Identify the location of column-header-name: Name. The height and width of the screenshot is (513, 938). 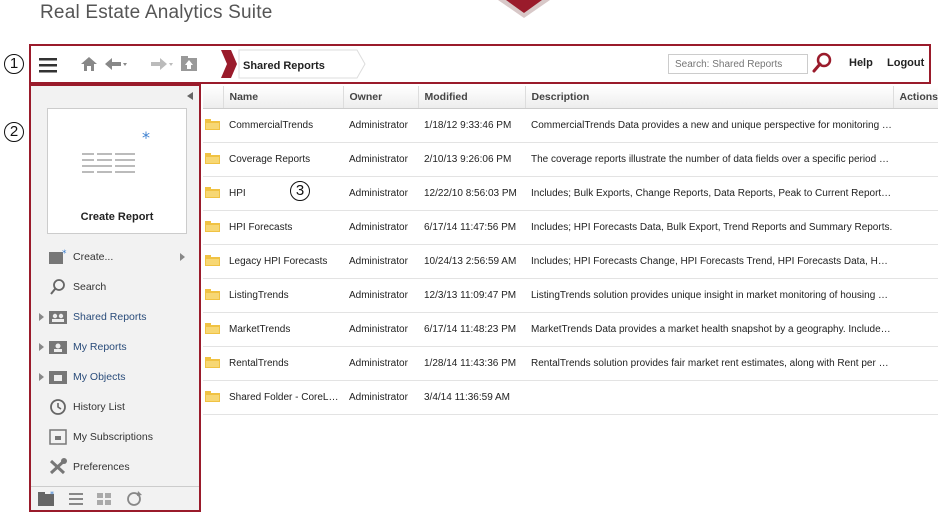
(283, 97).